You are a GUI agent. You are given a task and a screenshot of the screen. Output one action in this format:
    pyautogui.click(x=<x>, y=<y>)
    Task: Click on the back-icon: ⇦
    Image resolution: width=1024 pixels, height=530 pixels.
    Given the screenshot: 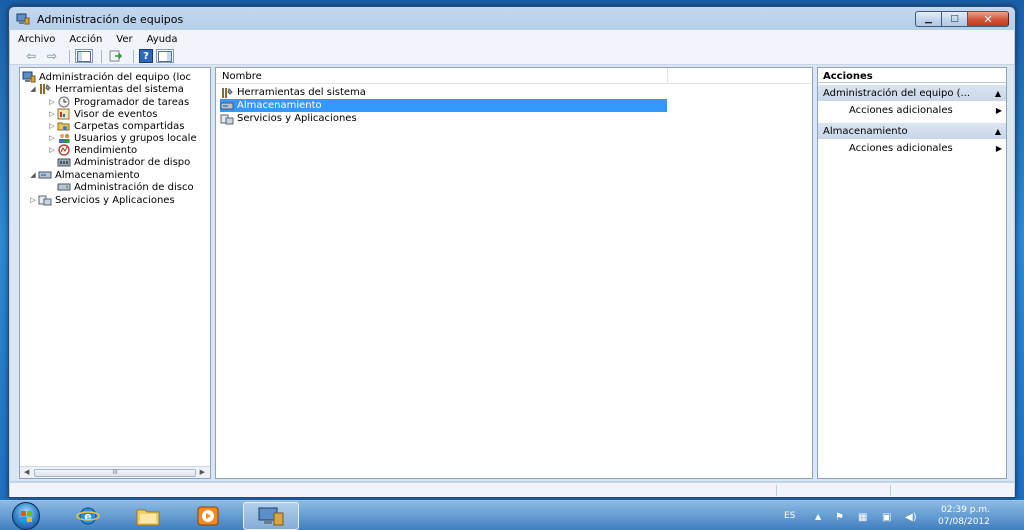 What is the action you would take?
    pyautogui.click(x=31, y=56)
    